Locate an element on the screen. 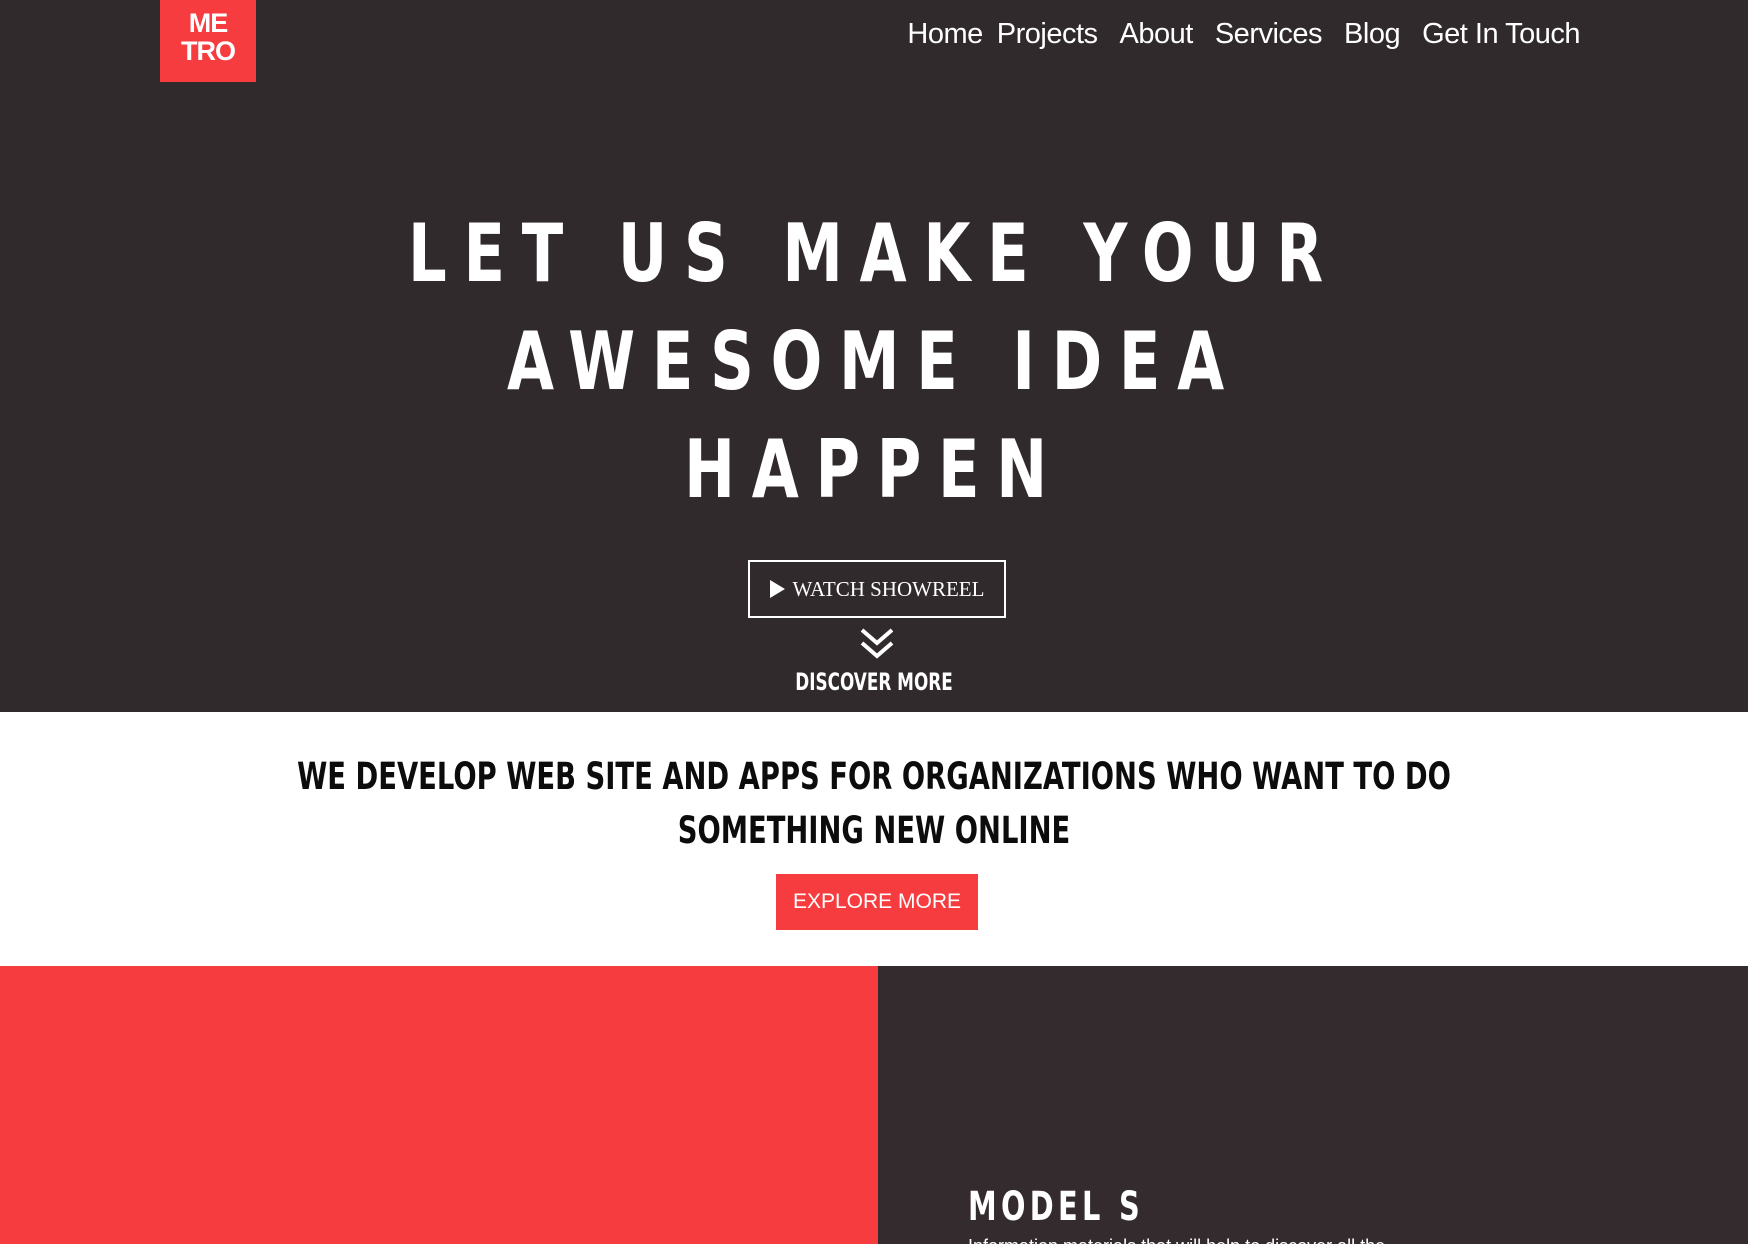 This screenshot has width=1748, height=1244. watch-showreel-button: WATCH SHOWREEL is located at coordinates (877, 589).